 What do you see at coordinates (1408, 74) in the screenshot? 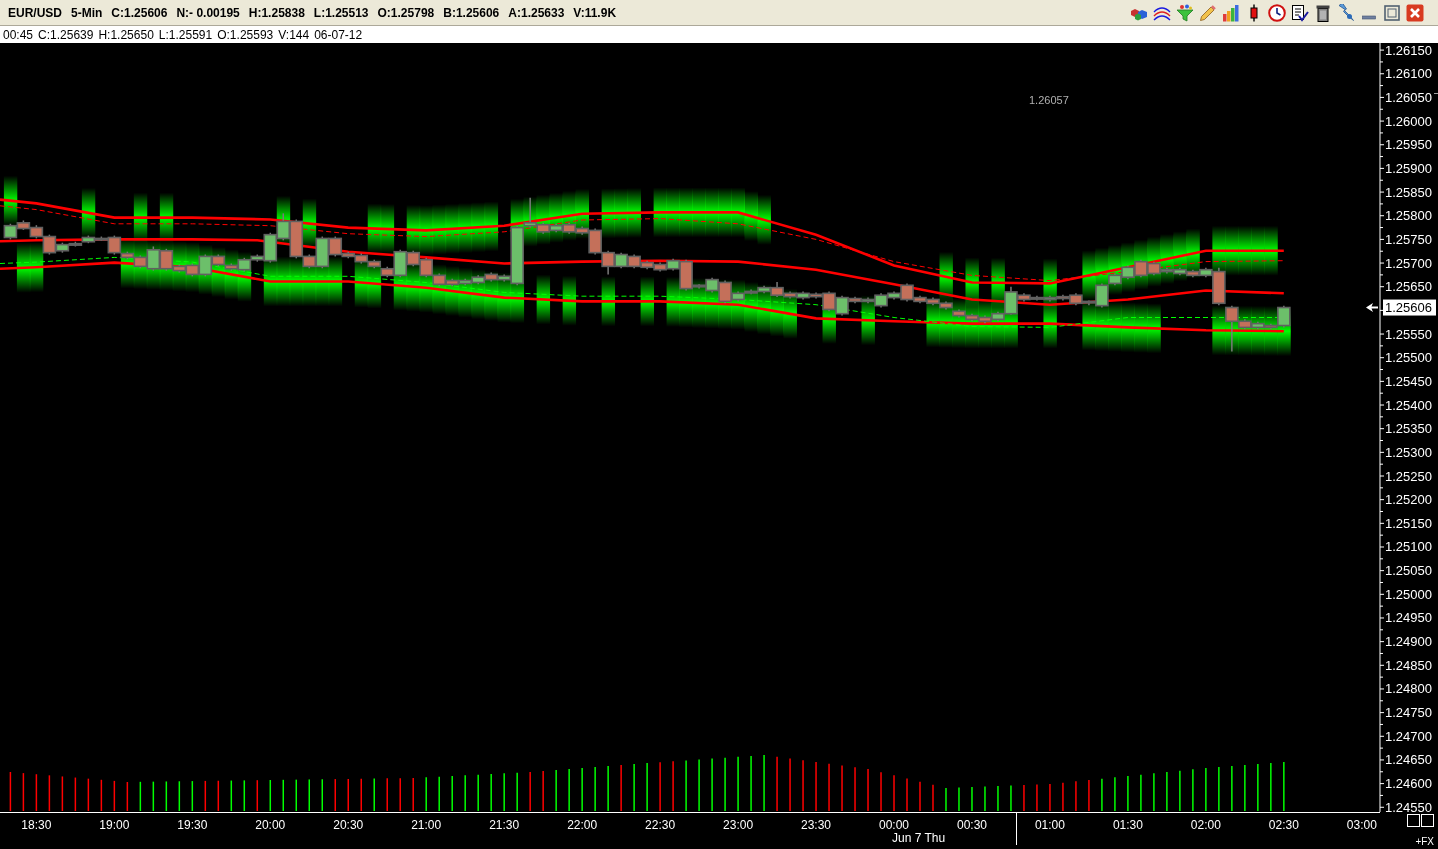
I see `price-axis-label: 1.26100` at bounding box center [1408, 74].